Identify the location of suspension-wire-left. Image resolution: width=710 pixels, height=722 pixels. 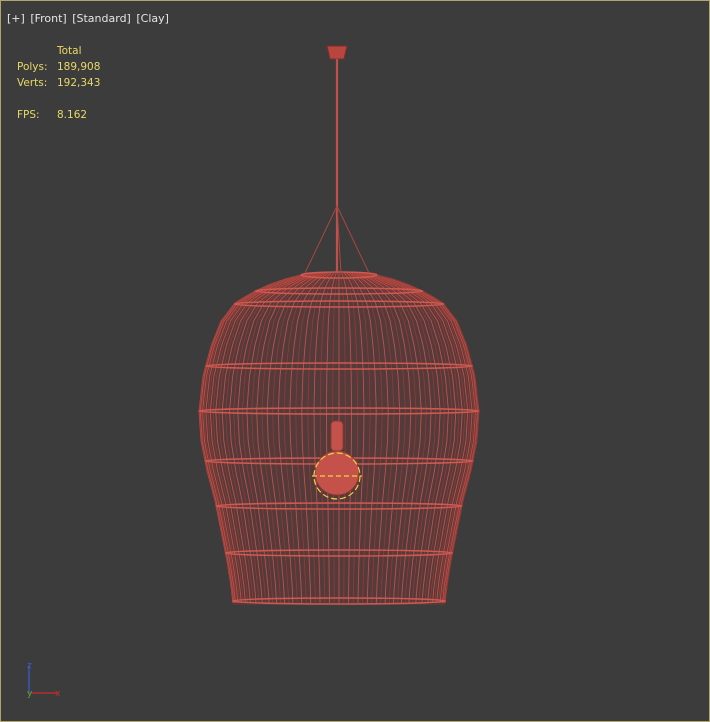
(321, 239).